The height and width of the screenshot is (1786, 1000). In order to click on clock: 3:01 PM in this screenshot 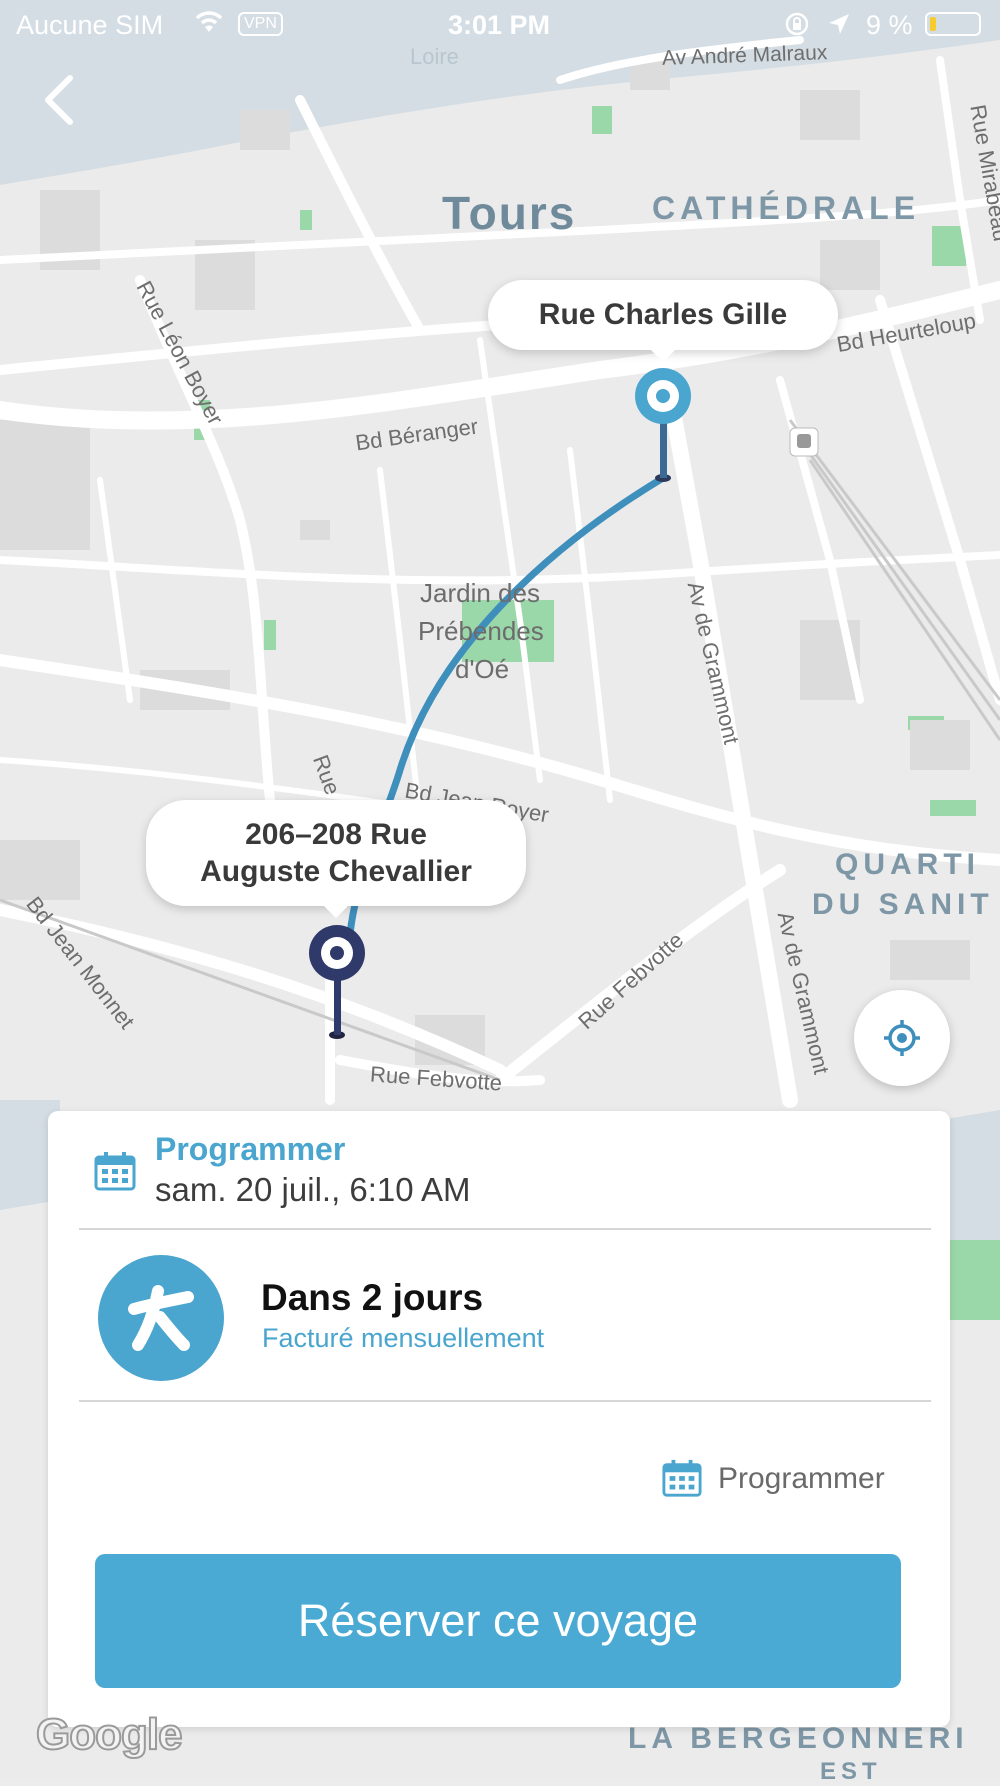, I will do `click(499, 25)`.